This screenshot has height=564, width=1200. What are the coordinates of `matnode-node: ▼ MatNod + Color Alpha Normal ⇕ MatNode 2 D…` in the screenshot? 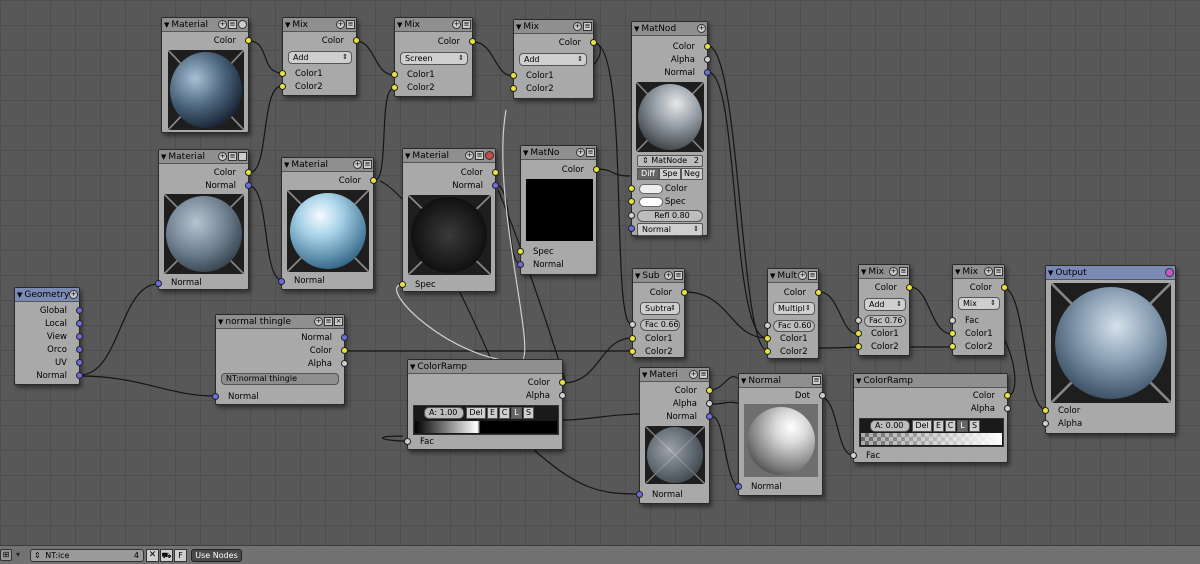 It's located at (669, 128).